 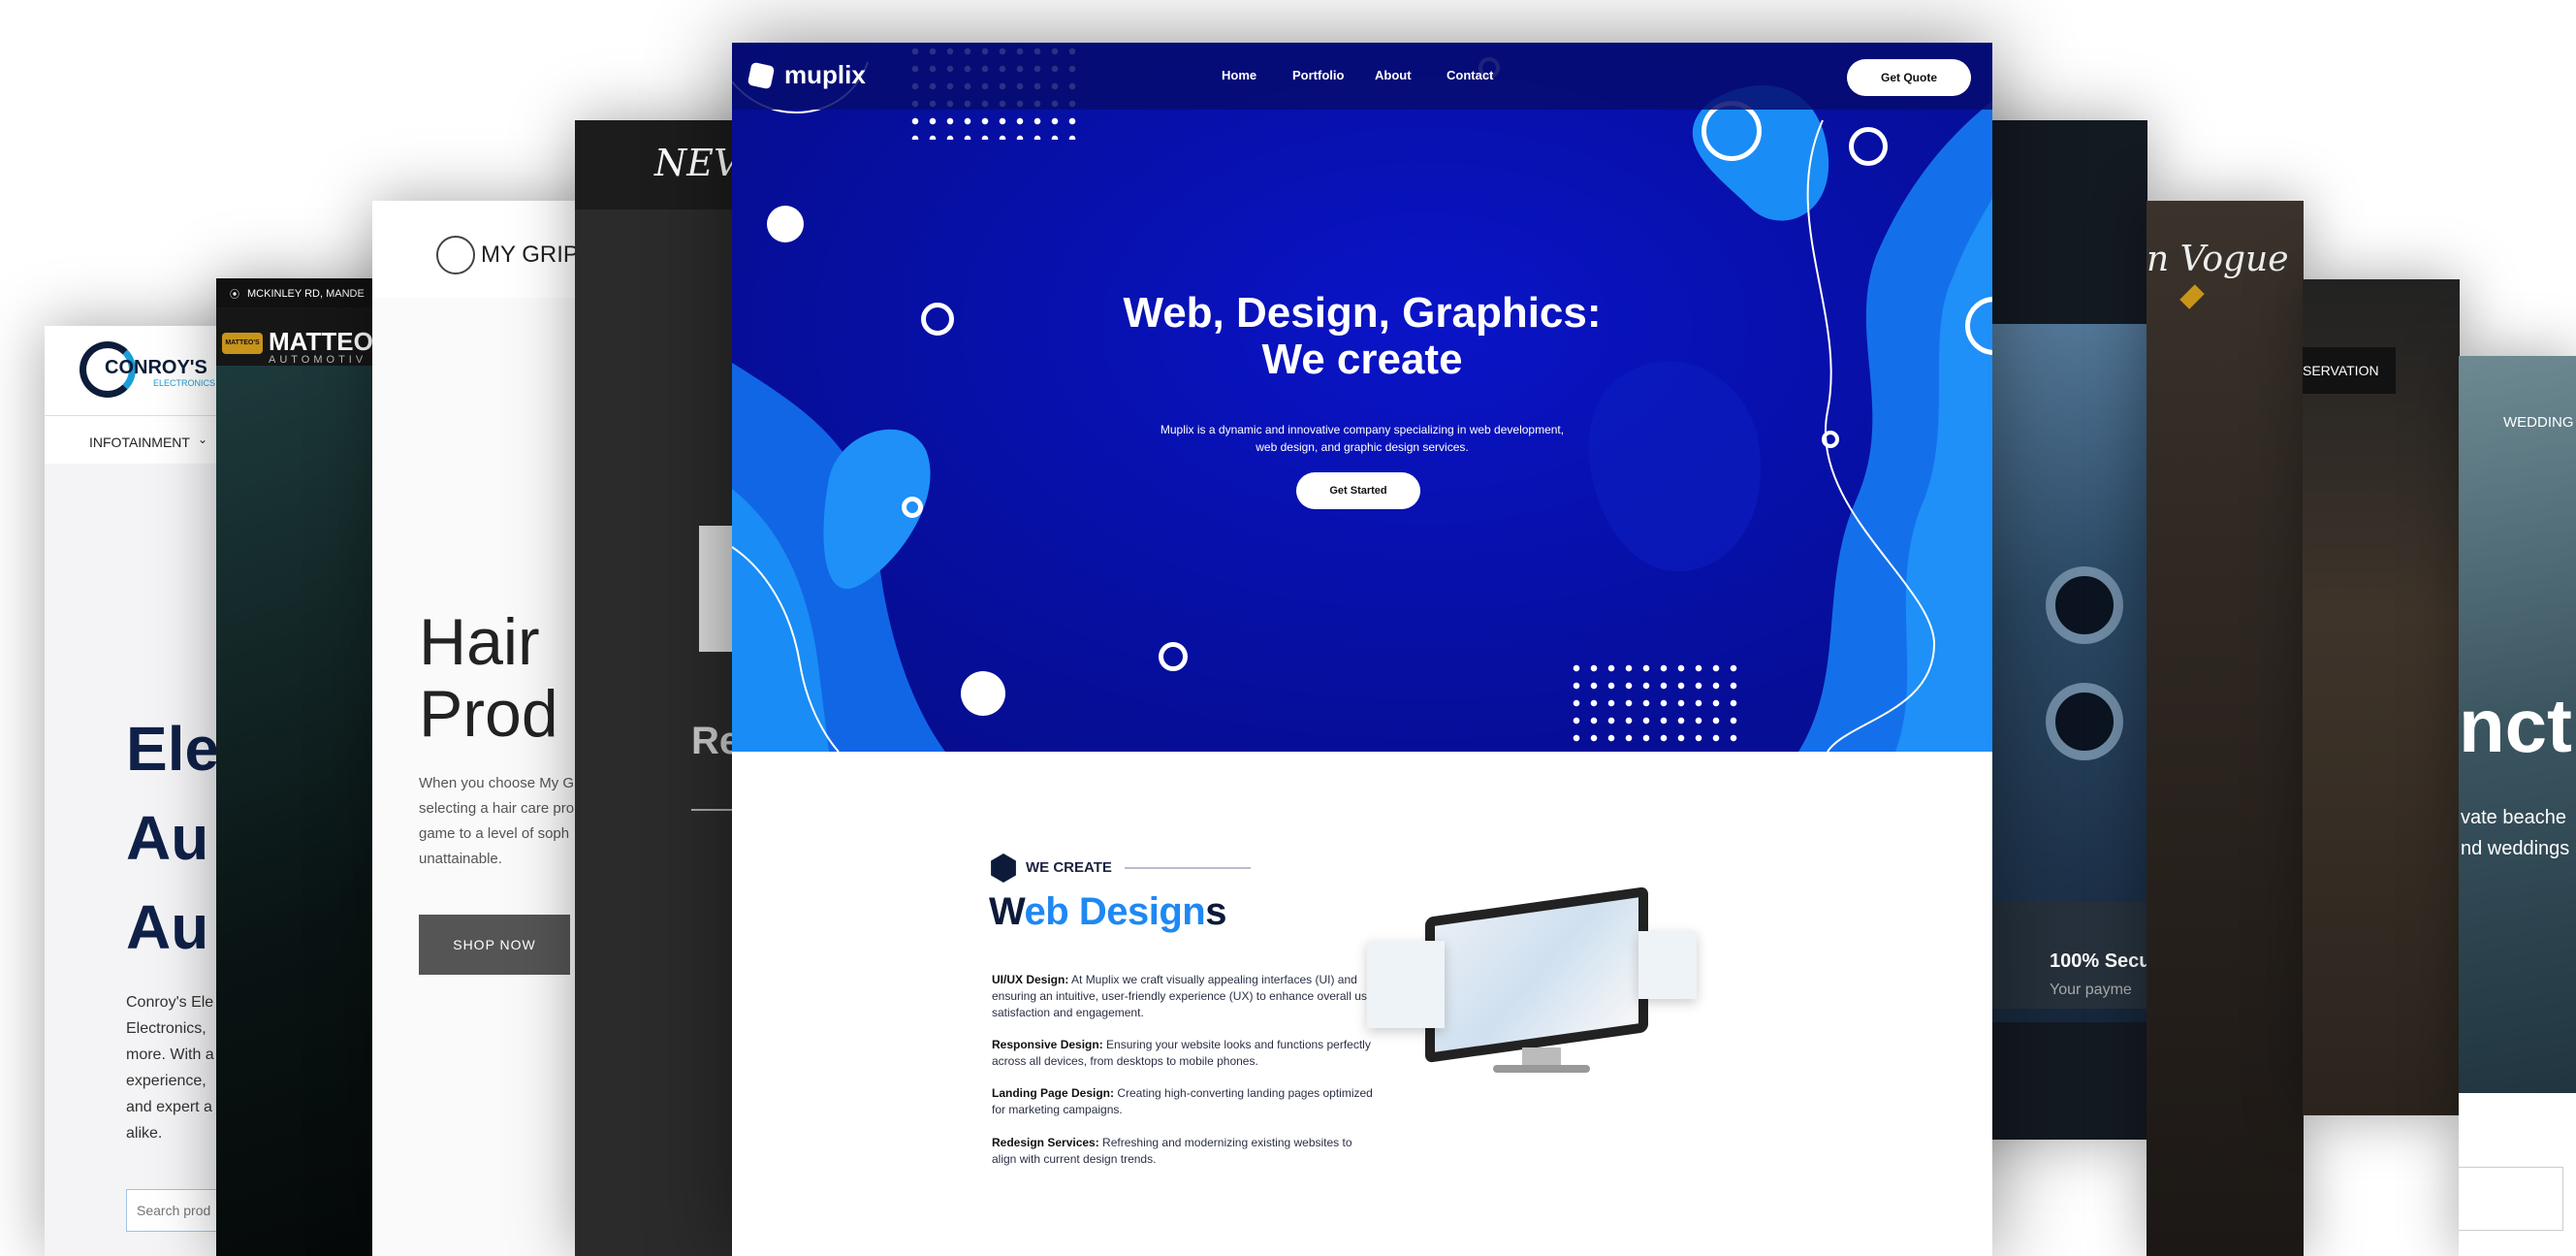 I want to click on chevron-down-icon: ⌄, so click(x=203, y=440).